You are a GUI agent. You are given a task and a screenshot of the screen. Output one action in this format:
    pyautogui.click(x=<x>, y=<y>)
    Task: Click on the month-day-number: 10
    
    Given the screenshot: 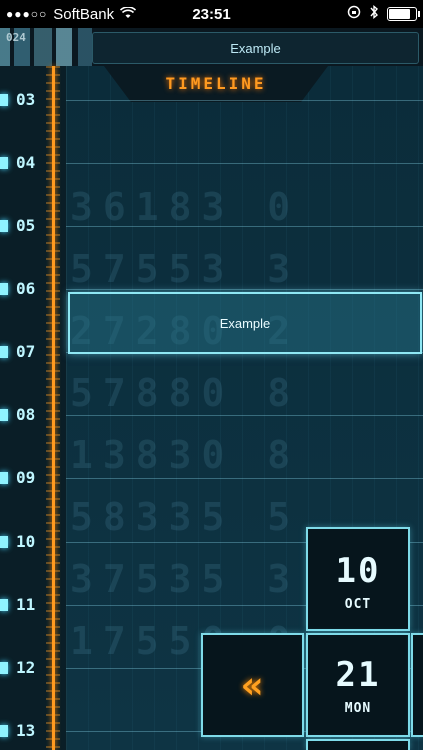 What is the action you would take?
    pyautogui.click(x=358, y=571)
    